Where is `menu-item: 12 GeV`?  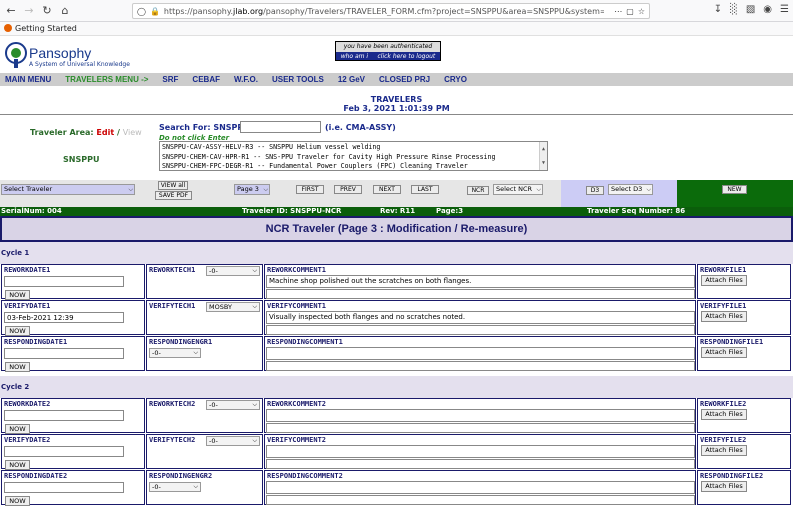 menu-item: 12 GeV is located at coordinates (351, 79).